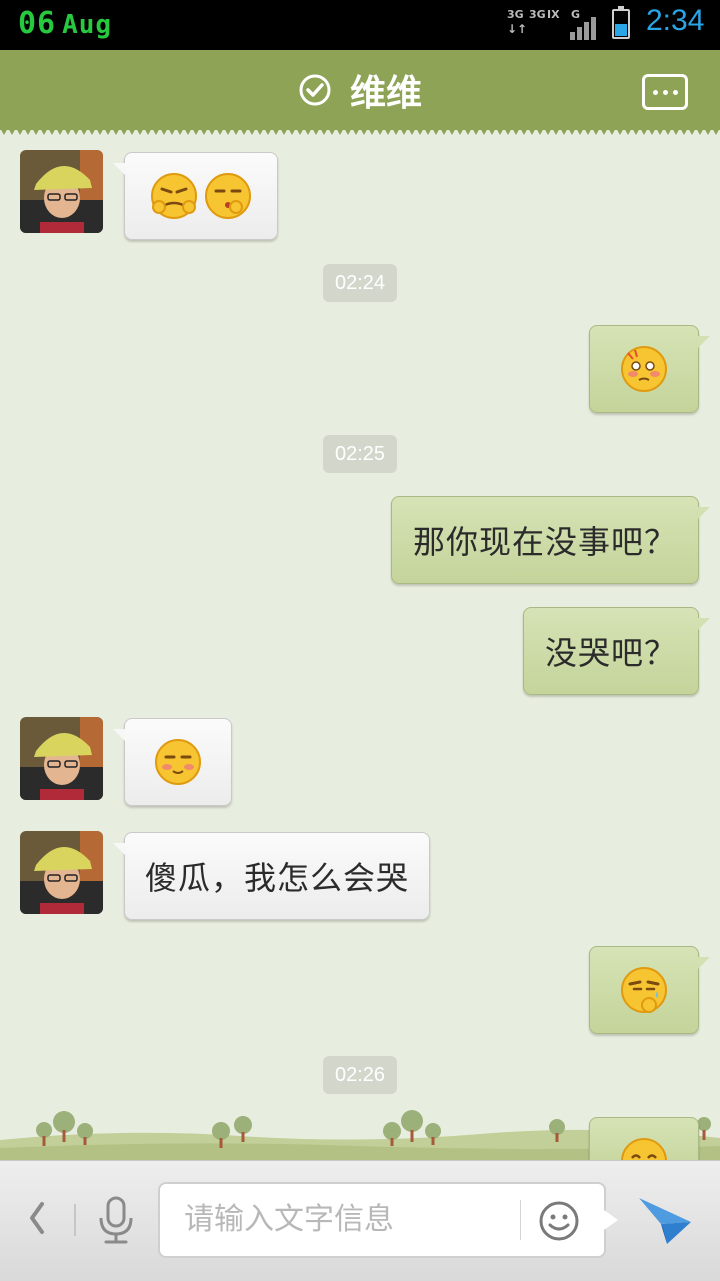 This screenshot has height=1281, width=720. What do you see at coordinates (665, 1220) in the screenshot?
I see `paper-plane-icon` at bounding box center [665, 1220].